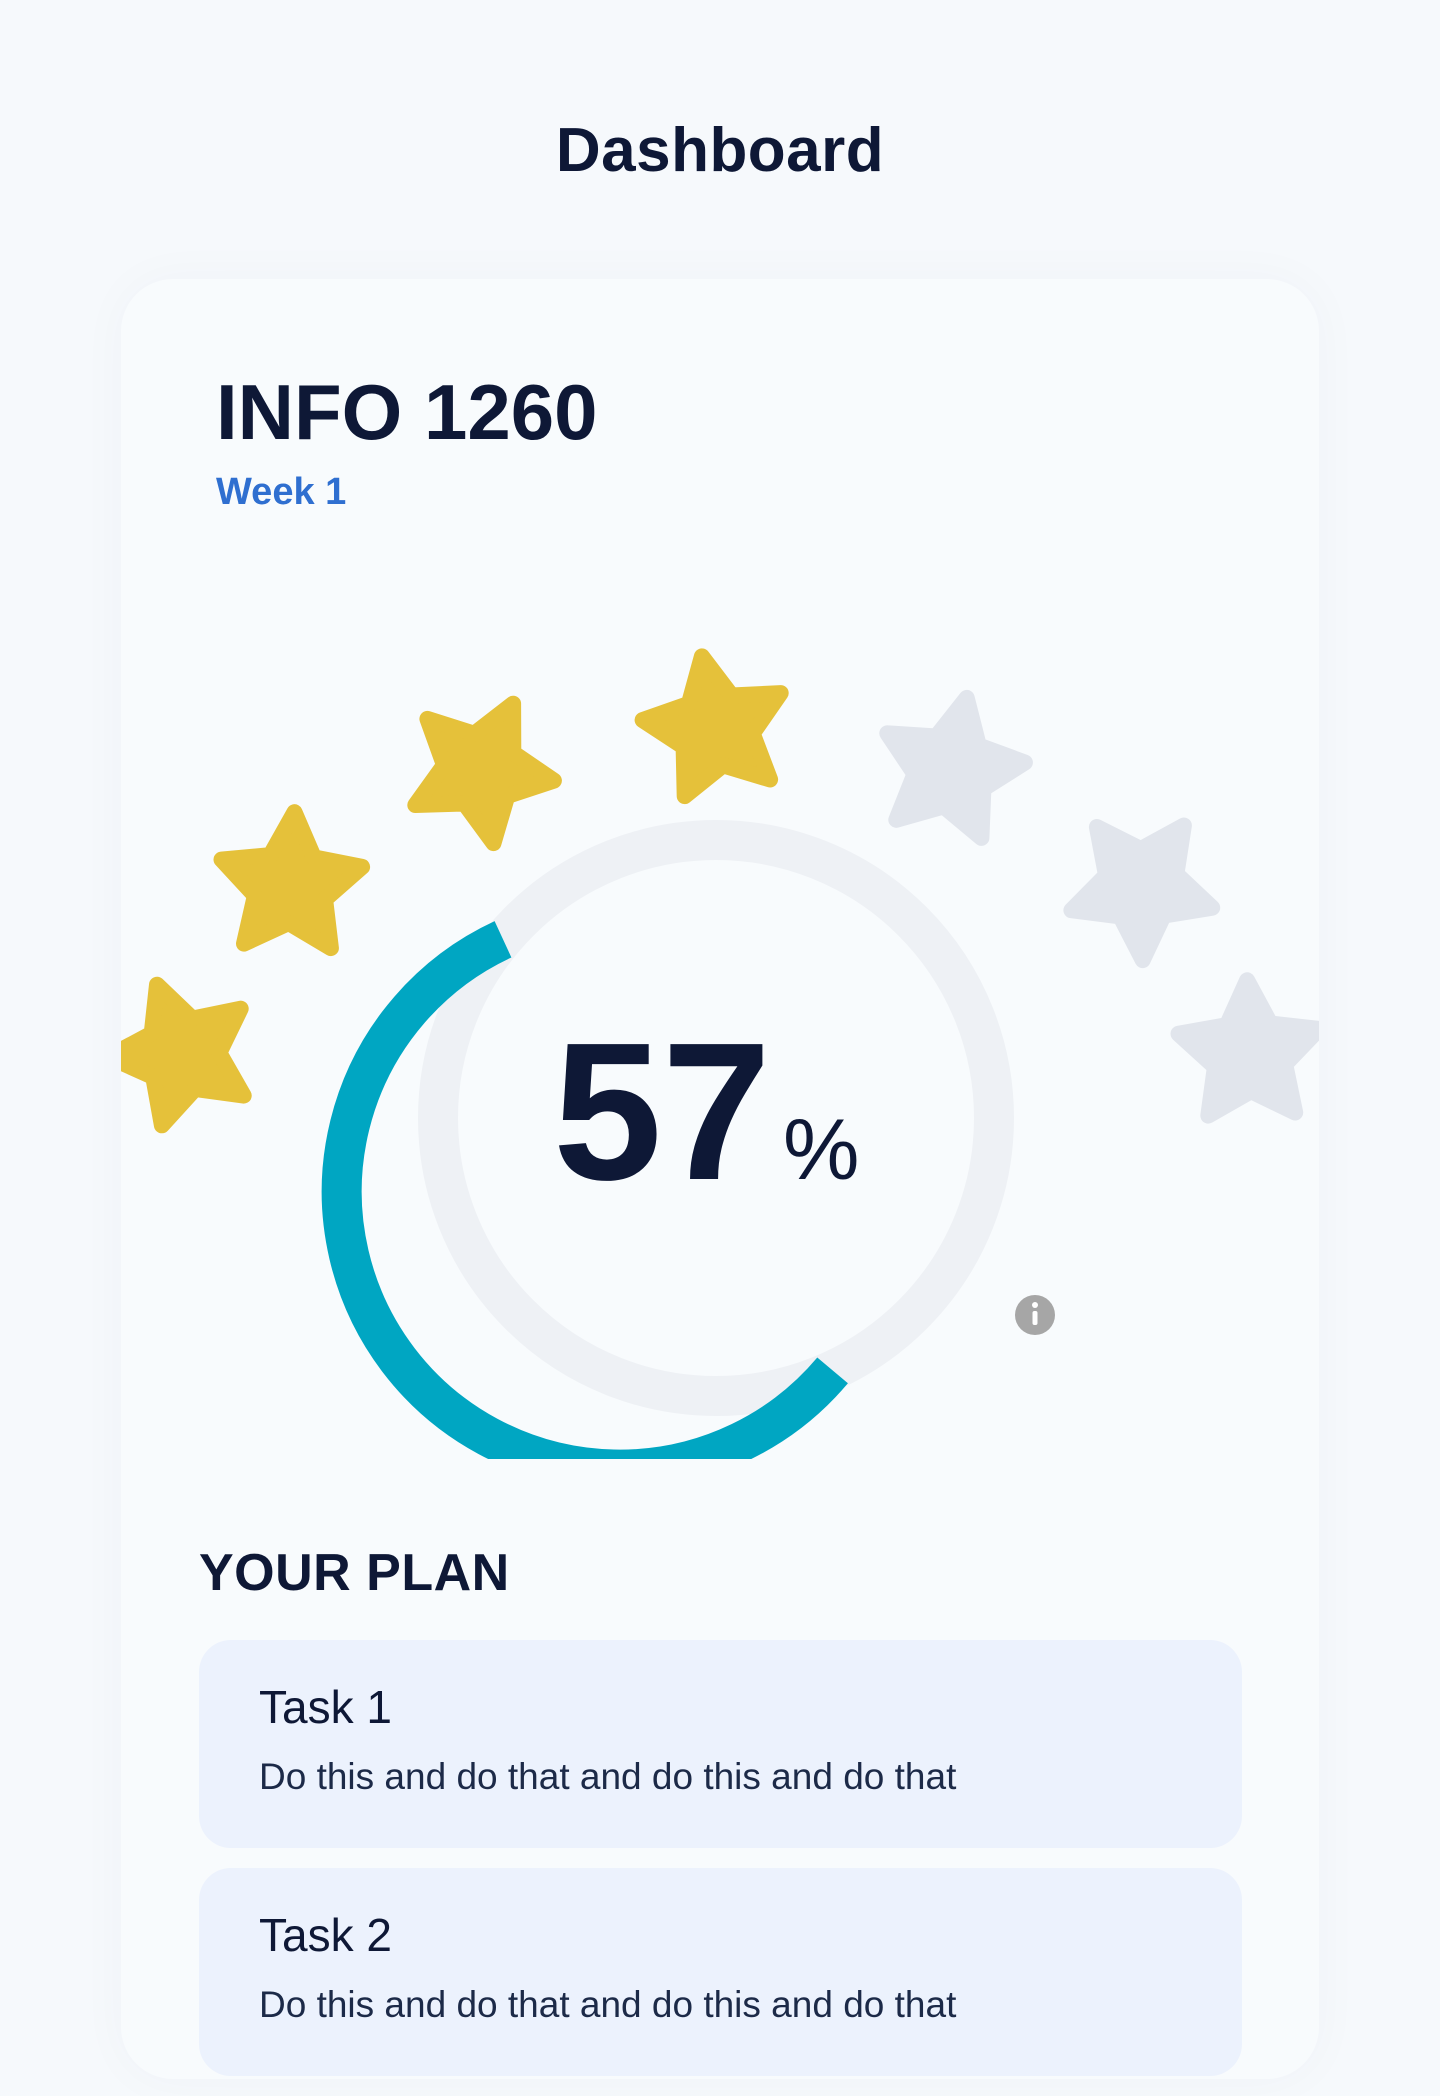 This screenshot has height=2096, width=1440. I want to click on info-icon, so click(1035, 1315).